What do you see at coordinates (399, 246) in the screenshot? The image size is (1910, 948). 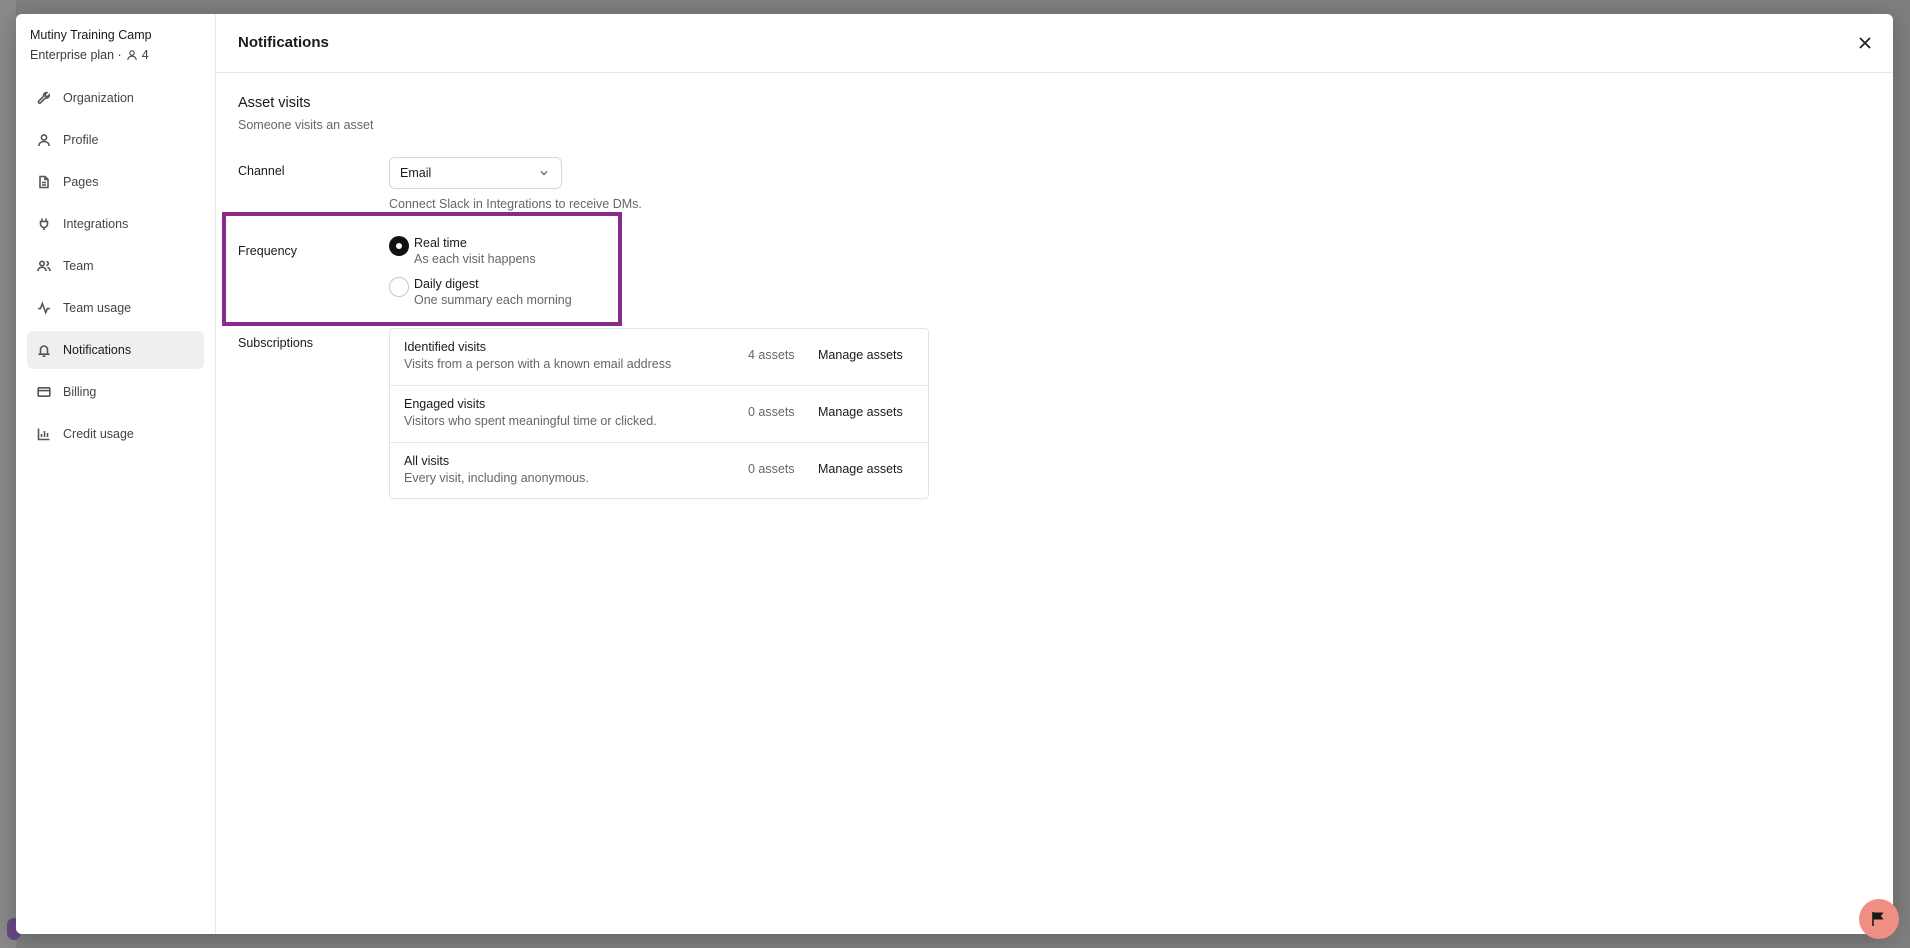 I see `radio-real-time` at bounding box center [399, 246].